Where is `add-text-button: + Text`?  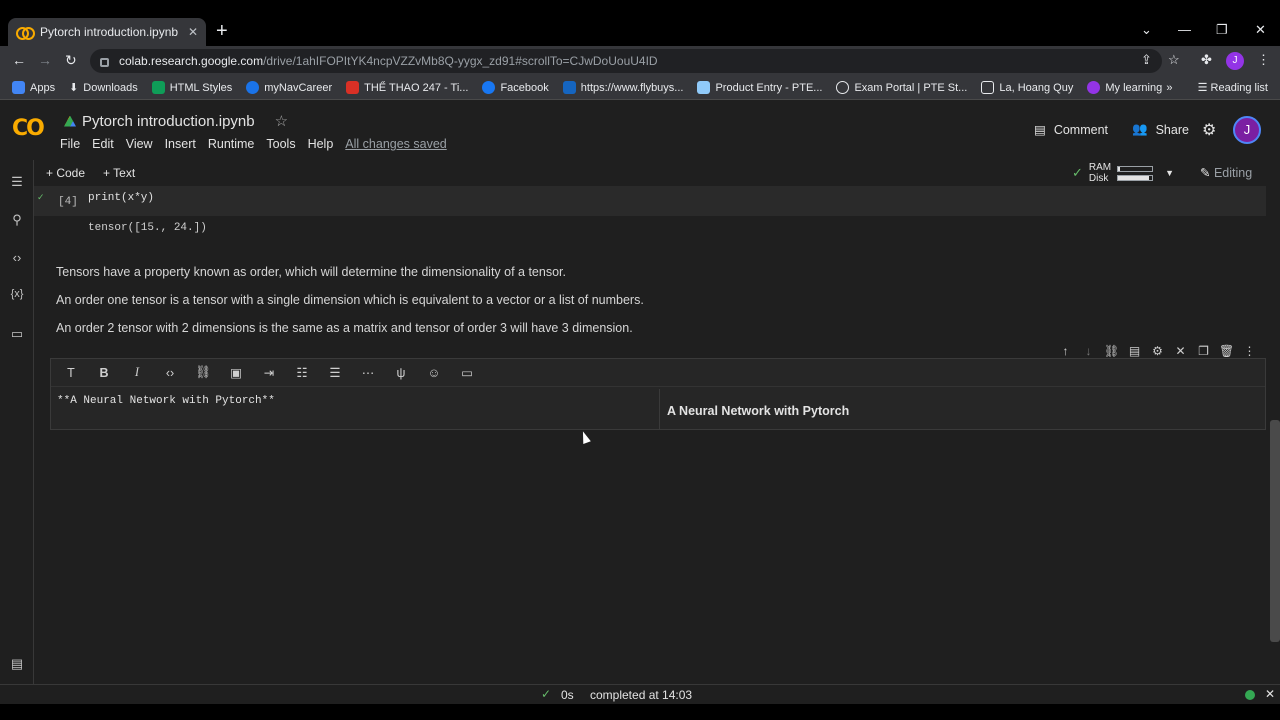 add-text-button: + Text is located at coordinates (119, 173).